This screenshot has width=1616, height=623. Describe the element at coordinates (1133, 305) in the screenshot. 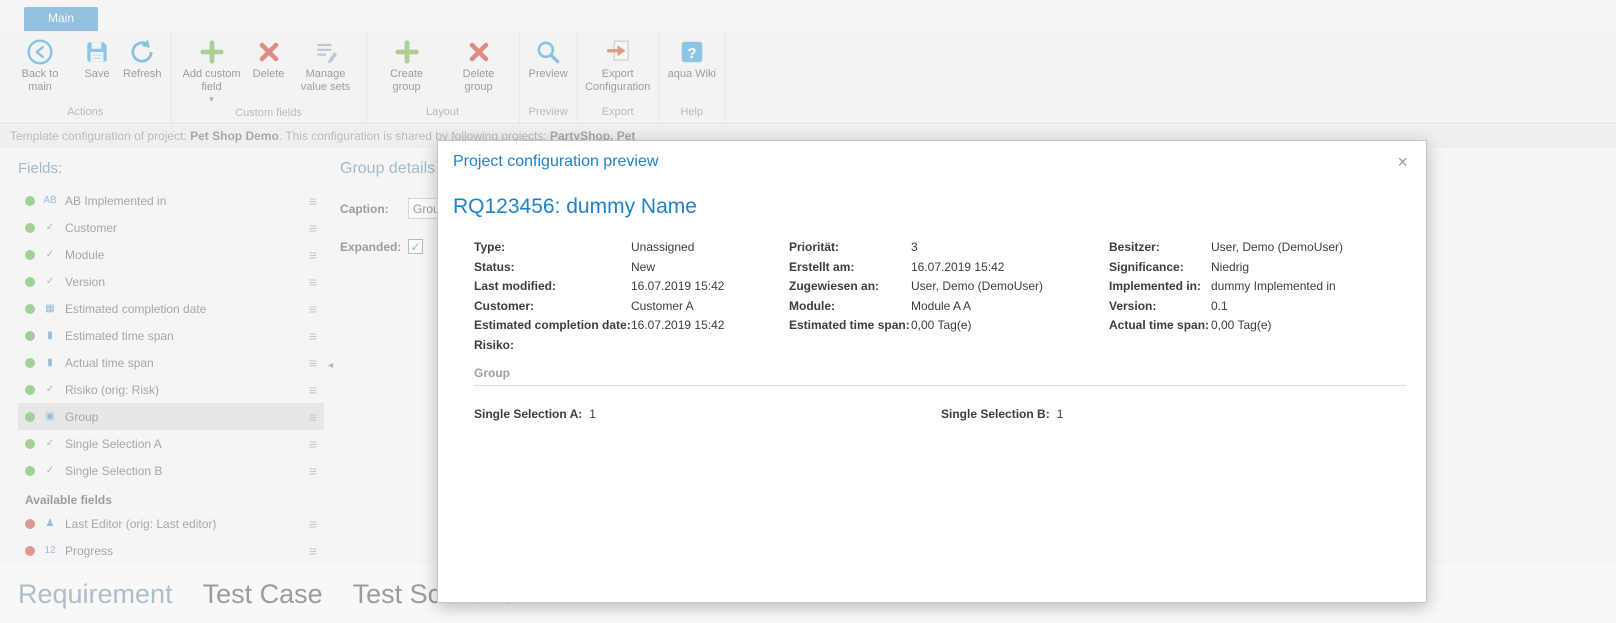

I see `field-label: Version:` at that location.